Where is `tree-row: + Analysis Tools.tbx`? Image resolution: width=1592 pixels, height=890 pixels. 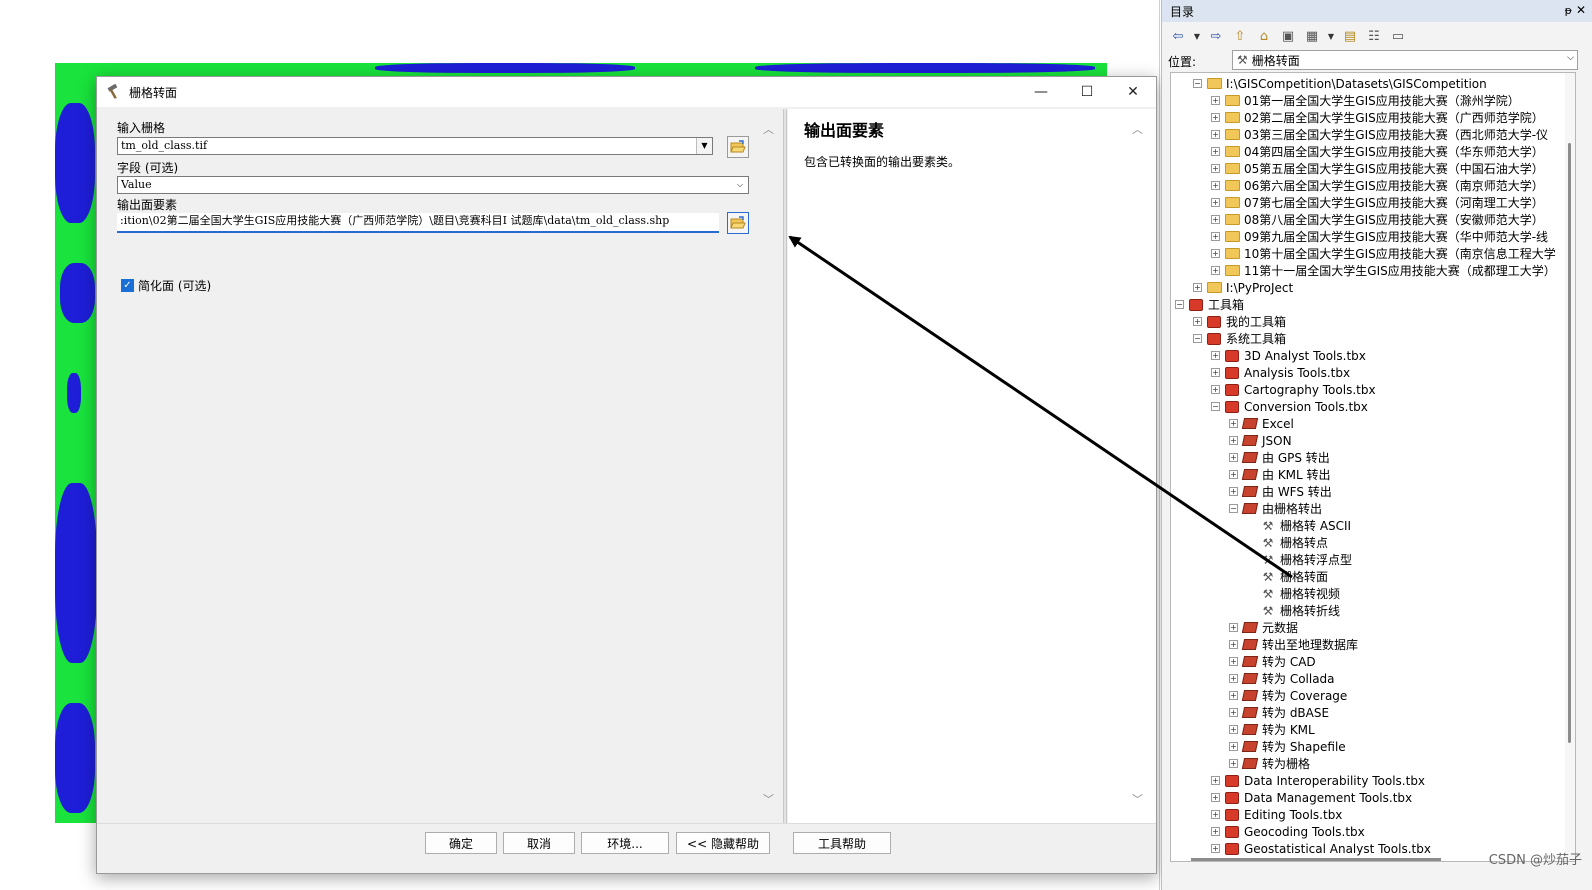 tree-row: + Analysis Tools.tbx is located at coordinates (1280, 372).